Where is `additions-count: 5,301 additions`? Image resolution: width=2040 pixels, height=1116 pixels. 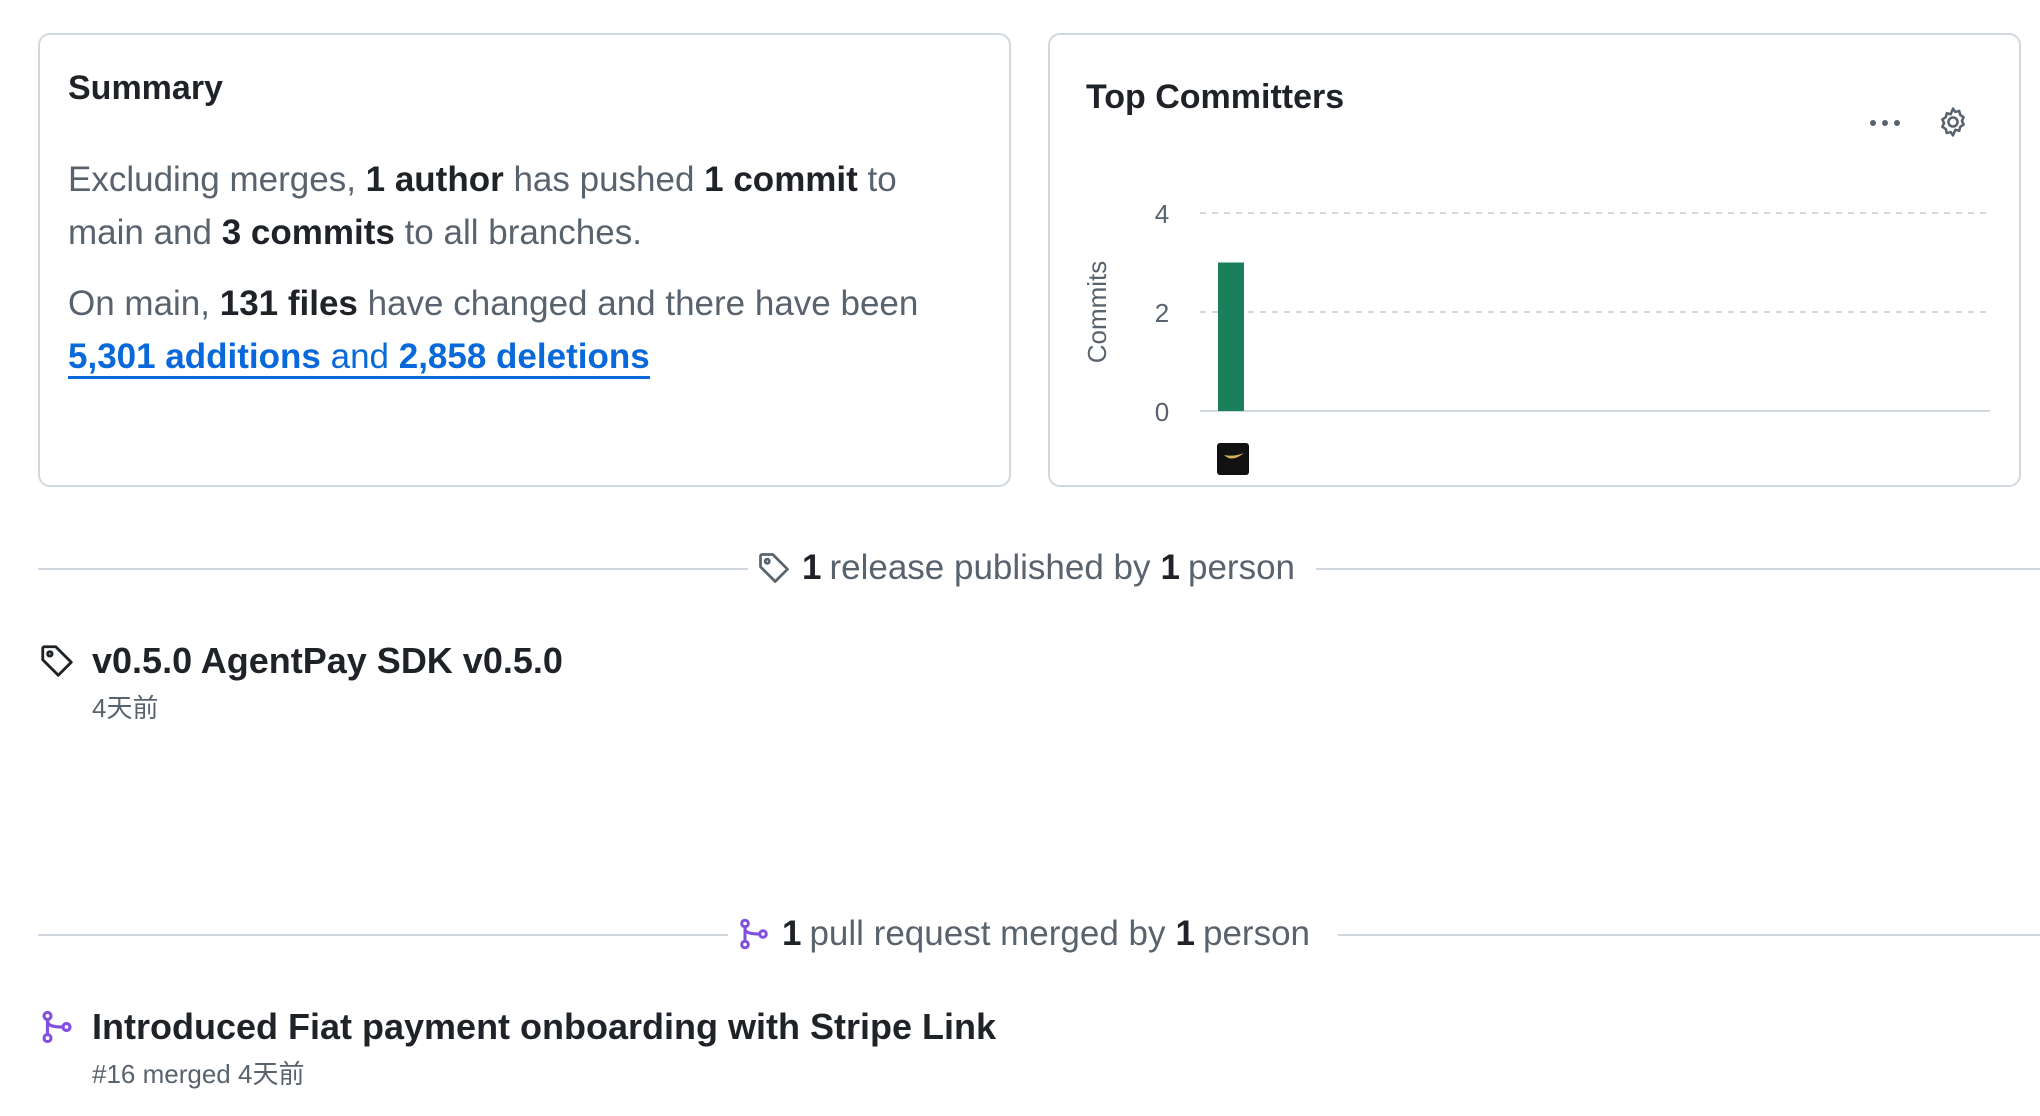
additions-count: 5,301 additions is located at coordinates (194, 356).